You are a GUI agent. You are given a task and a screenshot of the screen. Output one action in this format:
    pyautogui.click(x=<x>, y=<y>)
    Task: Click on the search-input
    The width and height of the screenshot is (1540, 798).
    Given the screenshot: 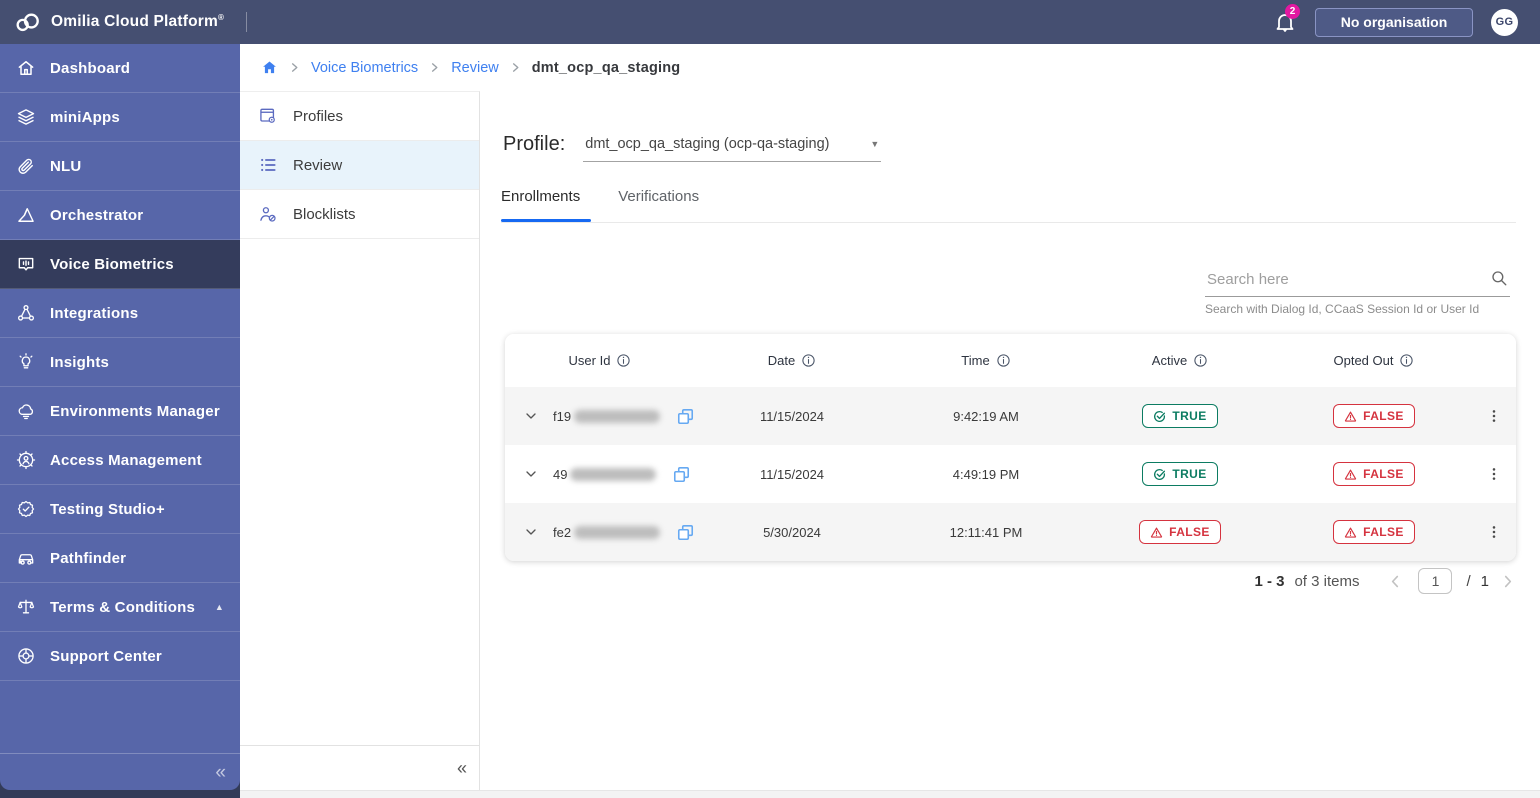 What is the action you would take?
    pyautogui.click(x=1357, y=282)
    